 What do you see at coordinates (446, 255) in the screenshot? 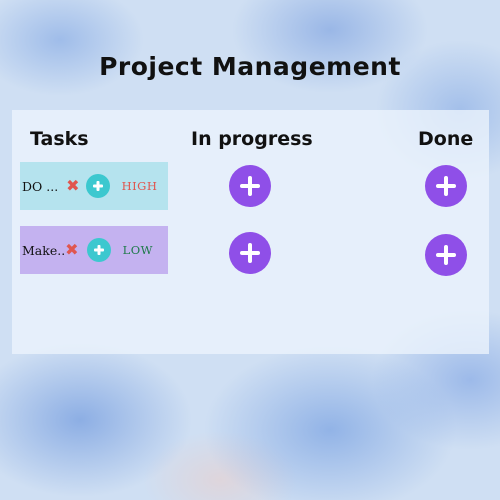
I see `done-add-button-row2` at bounding box center [446, 255].